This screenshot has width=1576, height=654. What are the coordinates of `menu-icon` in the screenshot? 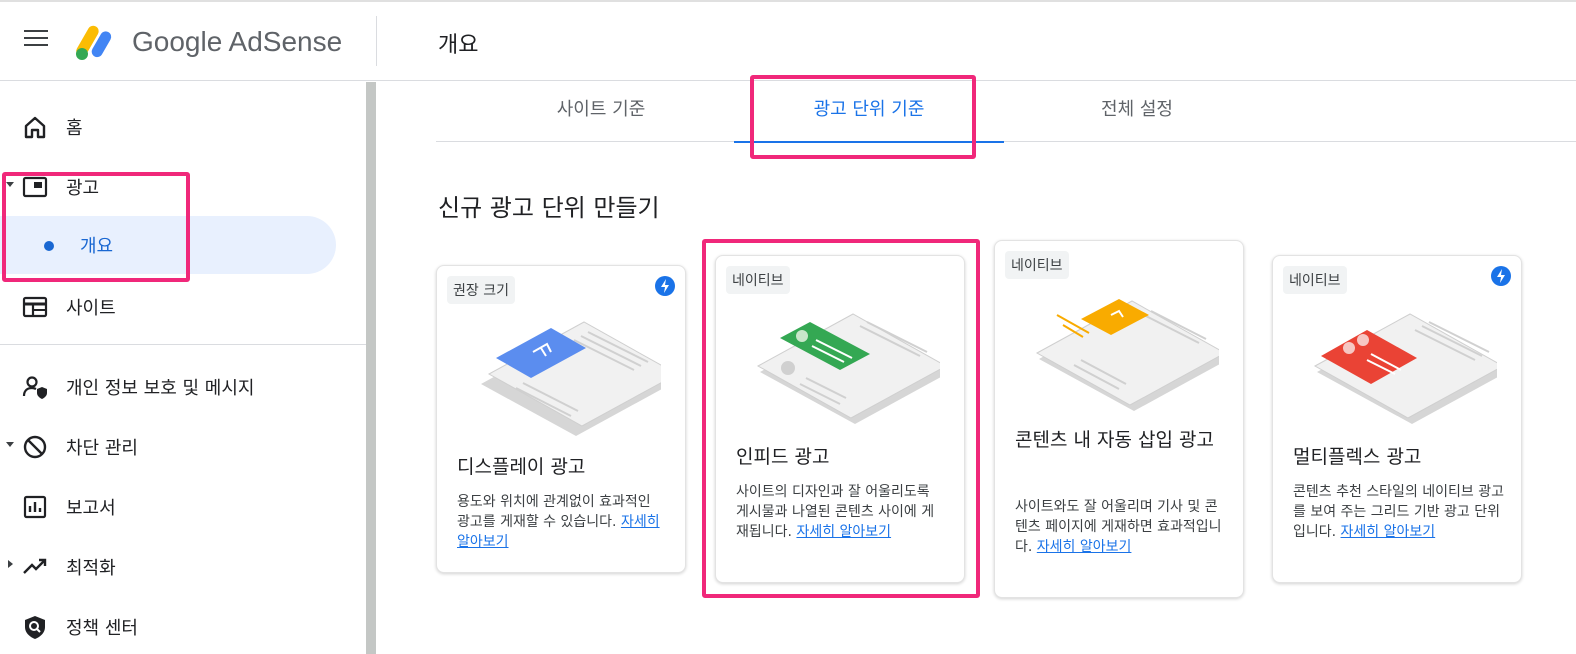 It's located at (36, 40).